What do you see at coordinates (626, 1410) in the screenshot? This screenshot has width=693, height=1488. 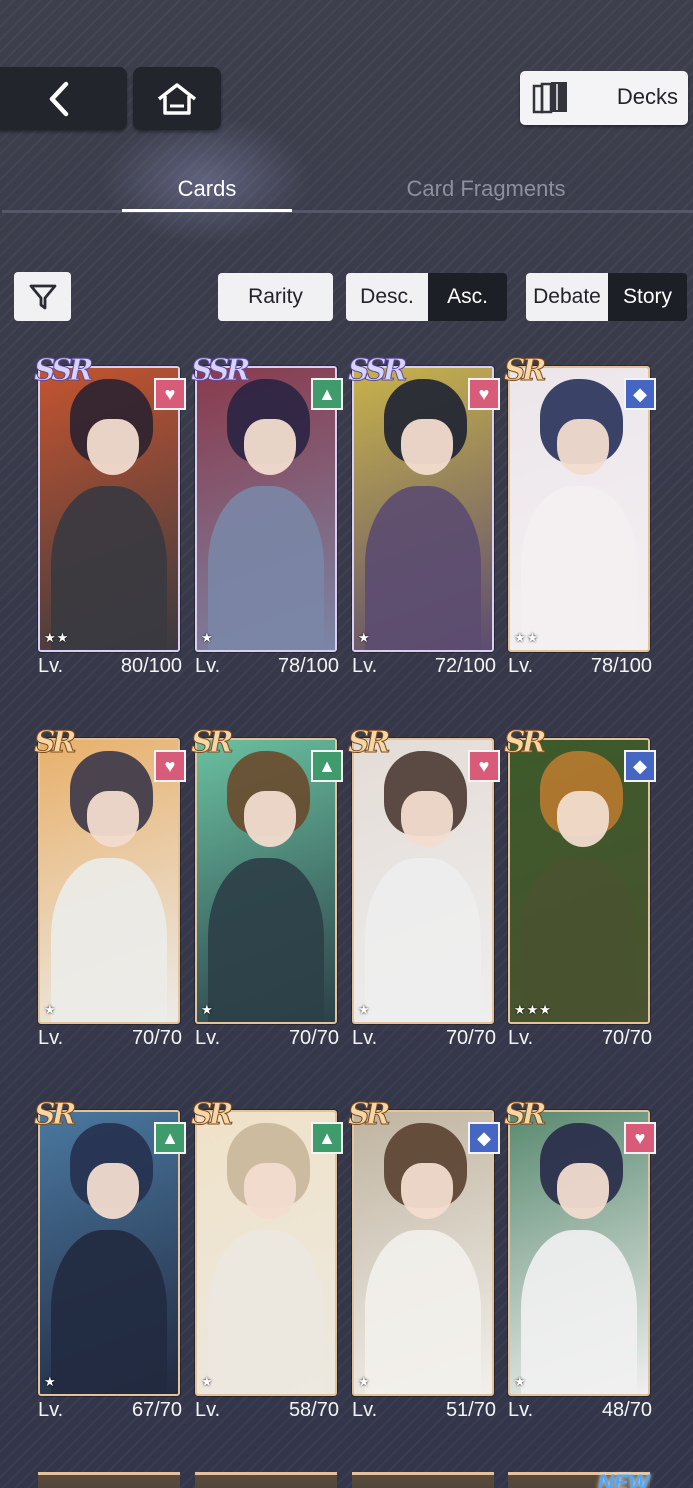 I see `level-value: 48/70` at bounding box center [626, 1410].